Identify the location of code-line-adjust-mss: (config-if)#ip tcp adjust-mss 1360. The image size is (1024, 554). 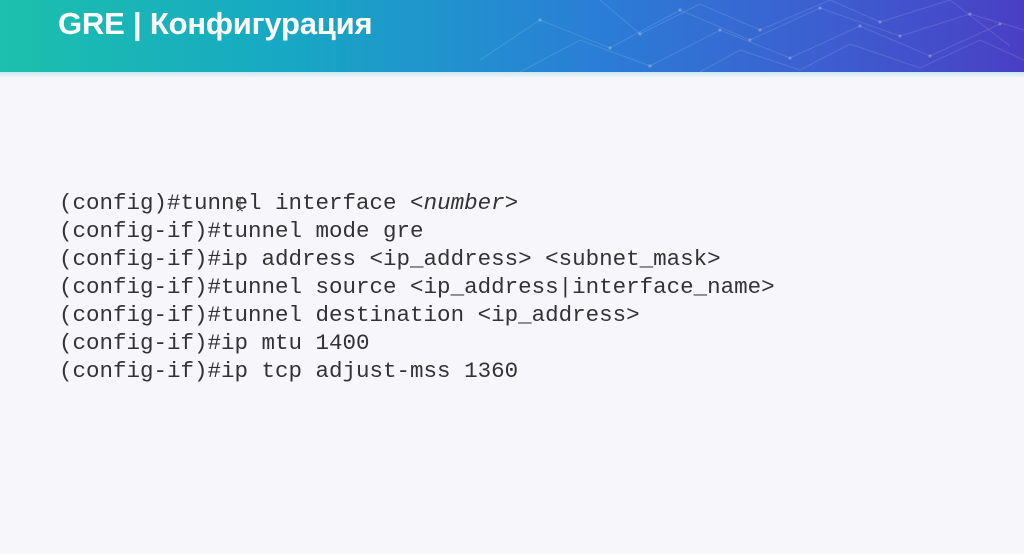
(289, 371).